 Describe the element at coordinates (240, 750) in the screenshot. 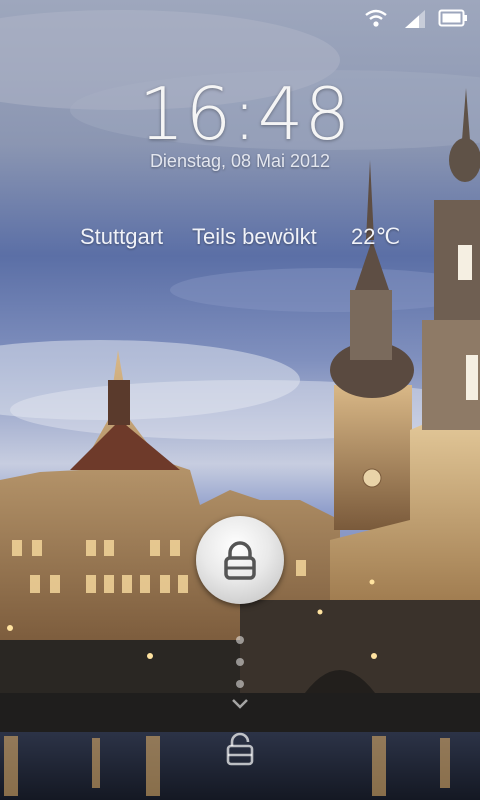

I see `unlock-icon` at that location.